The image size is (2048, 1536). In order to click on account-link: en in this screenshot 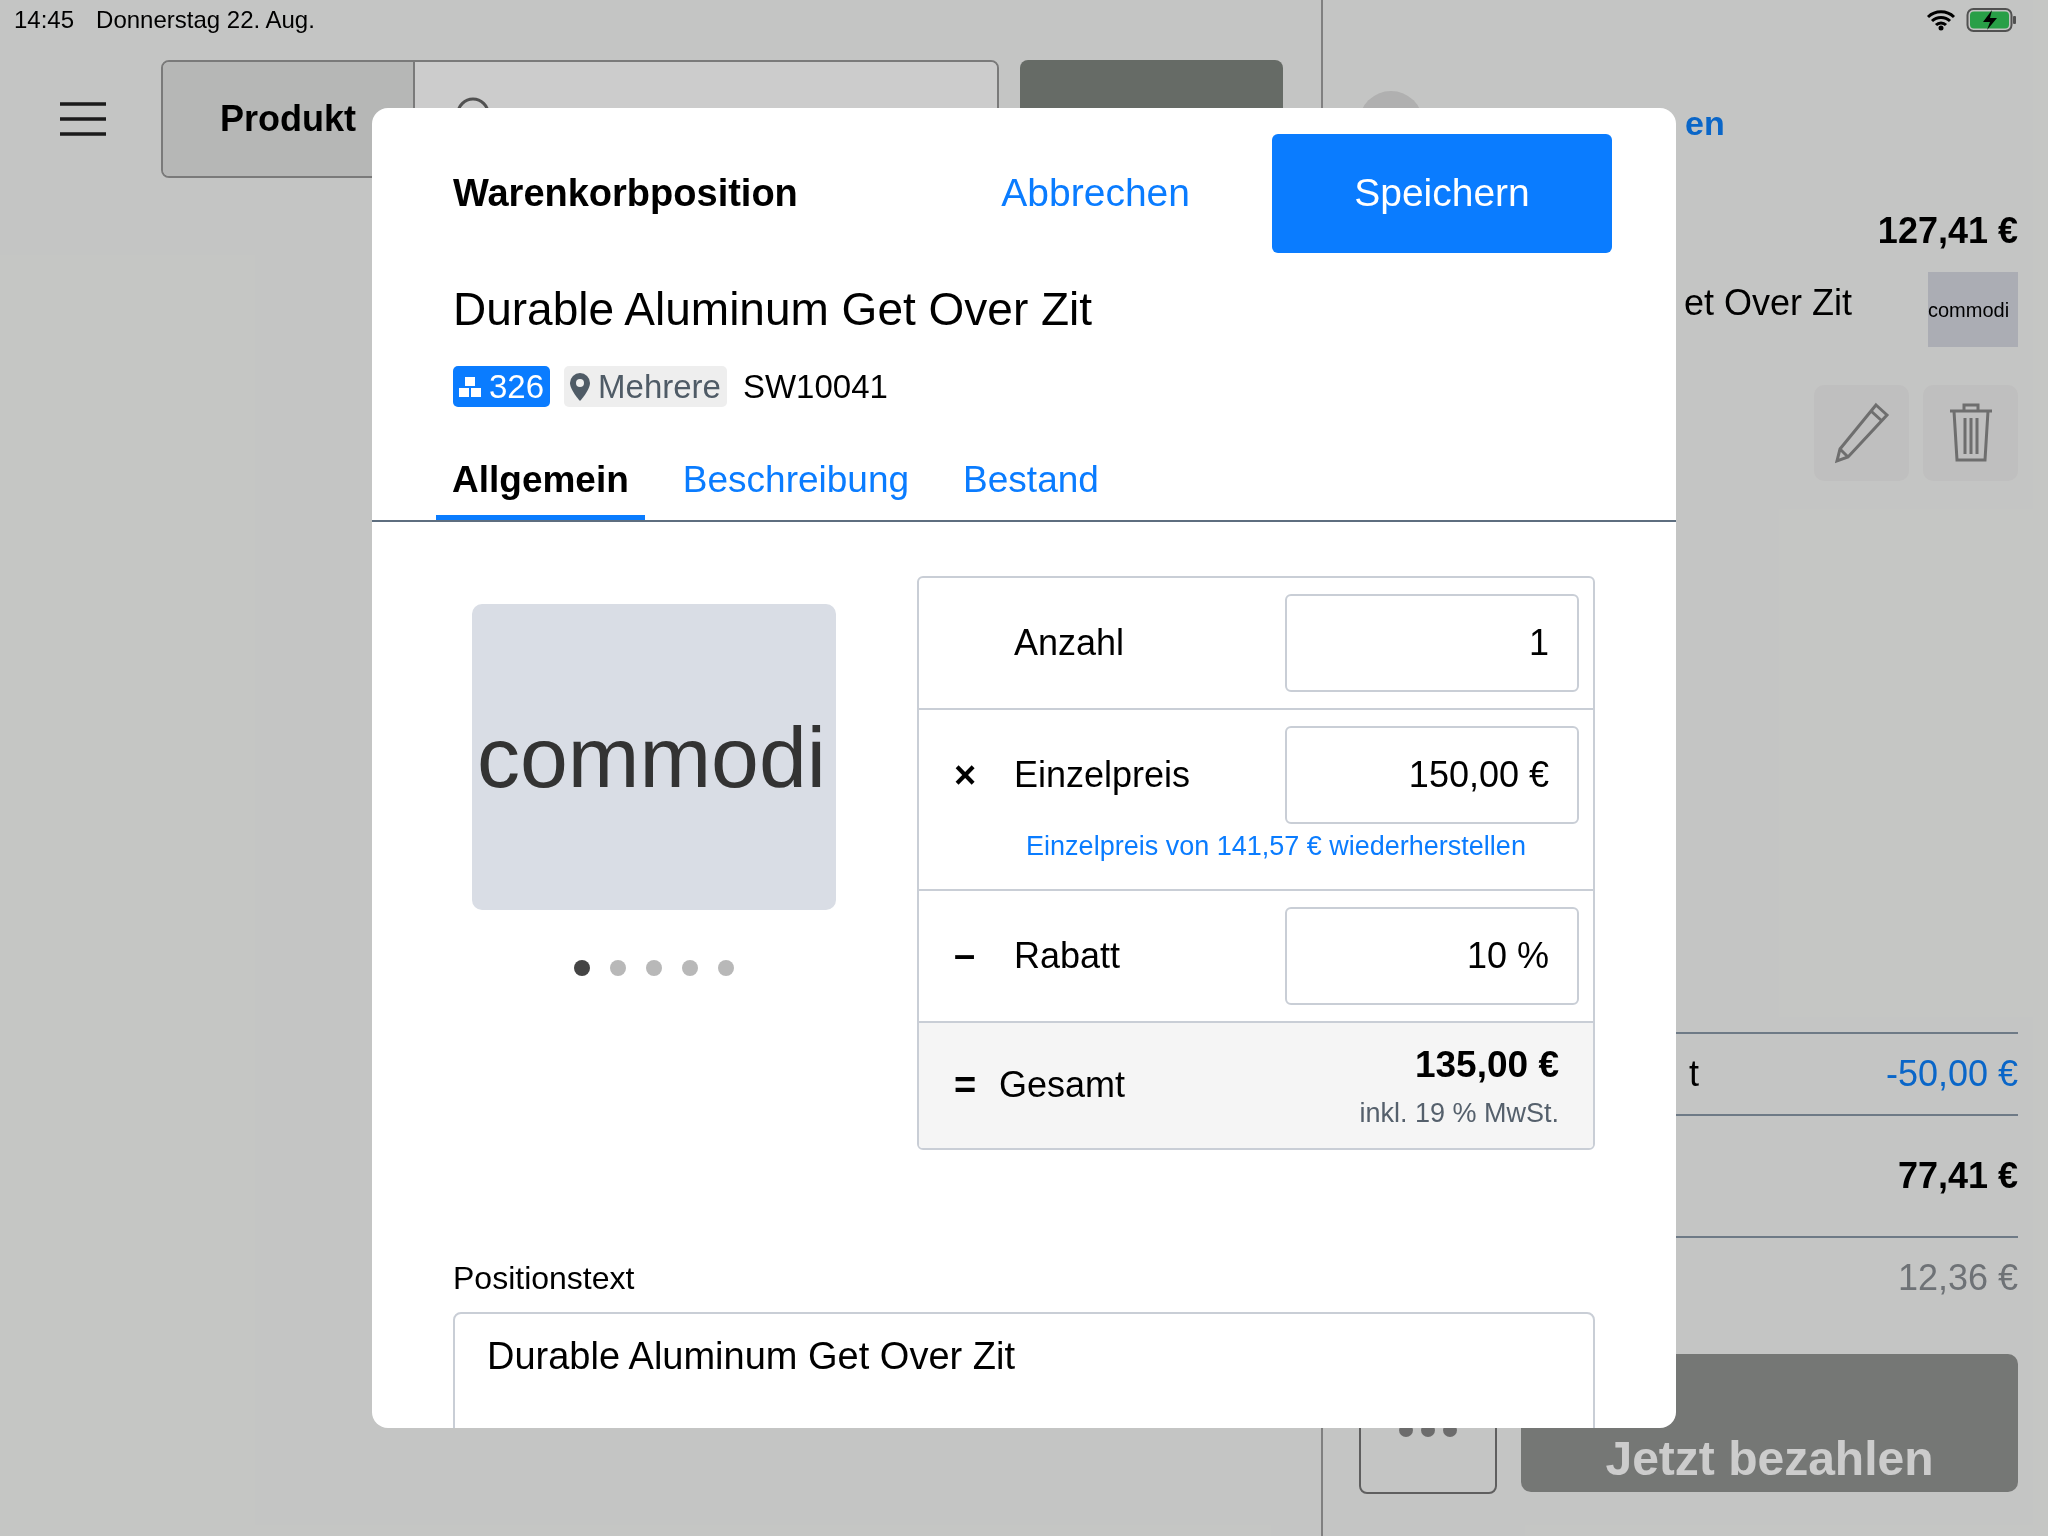, I will do `click(1705, 123)`.